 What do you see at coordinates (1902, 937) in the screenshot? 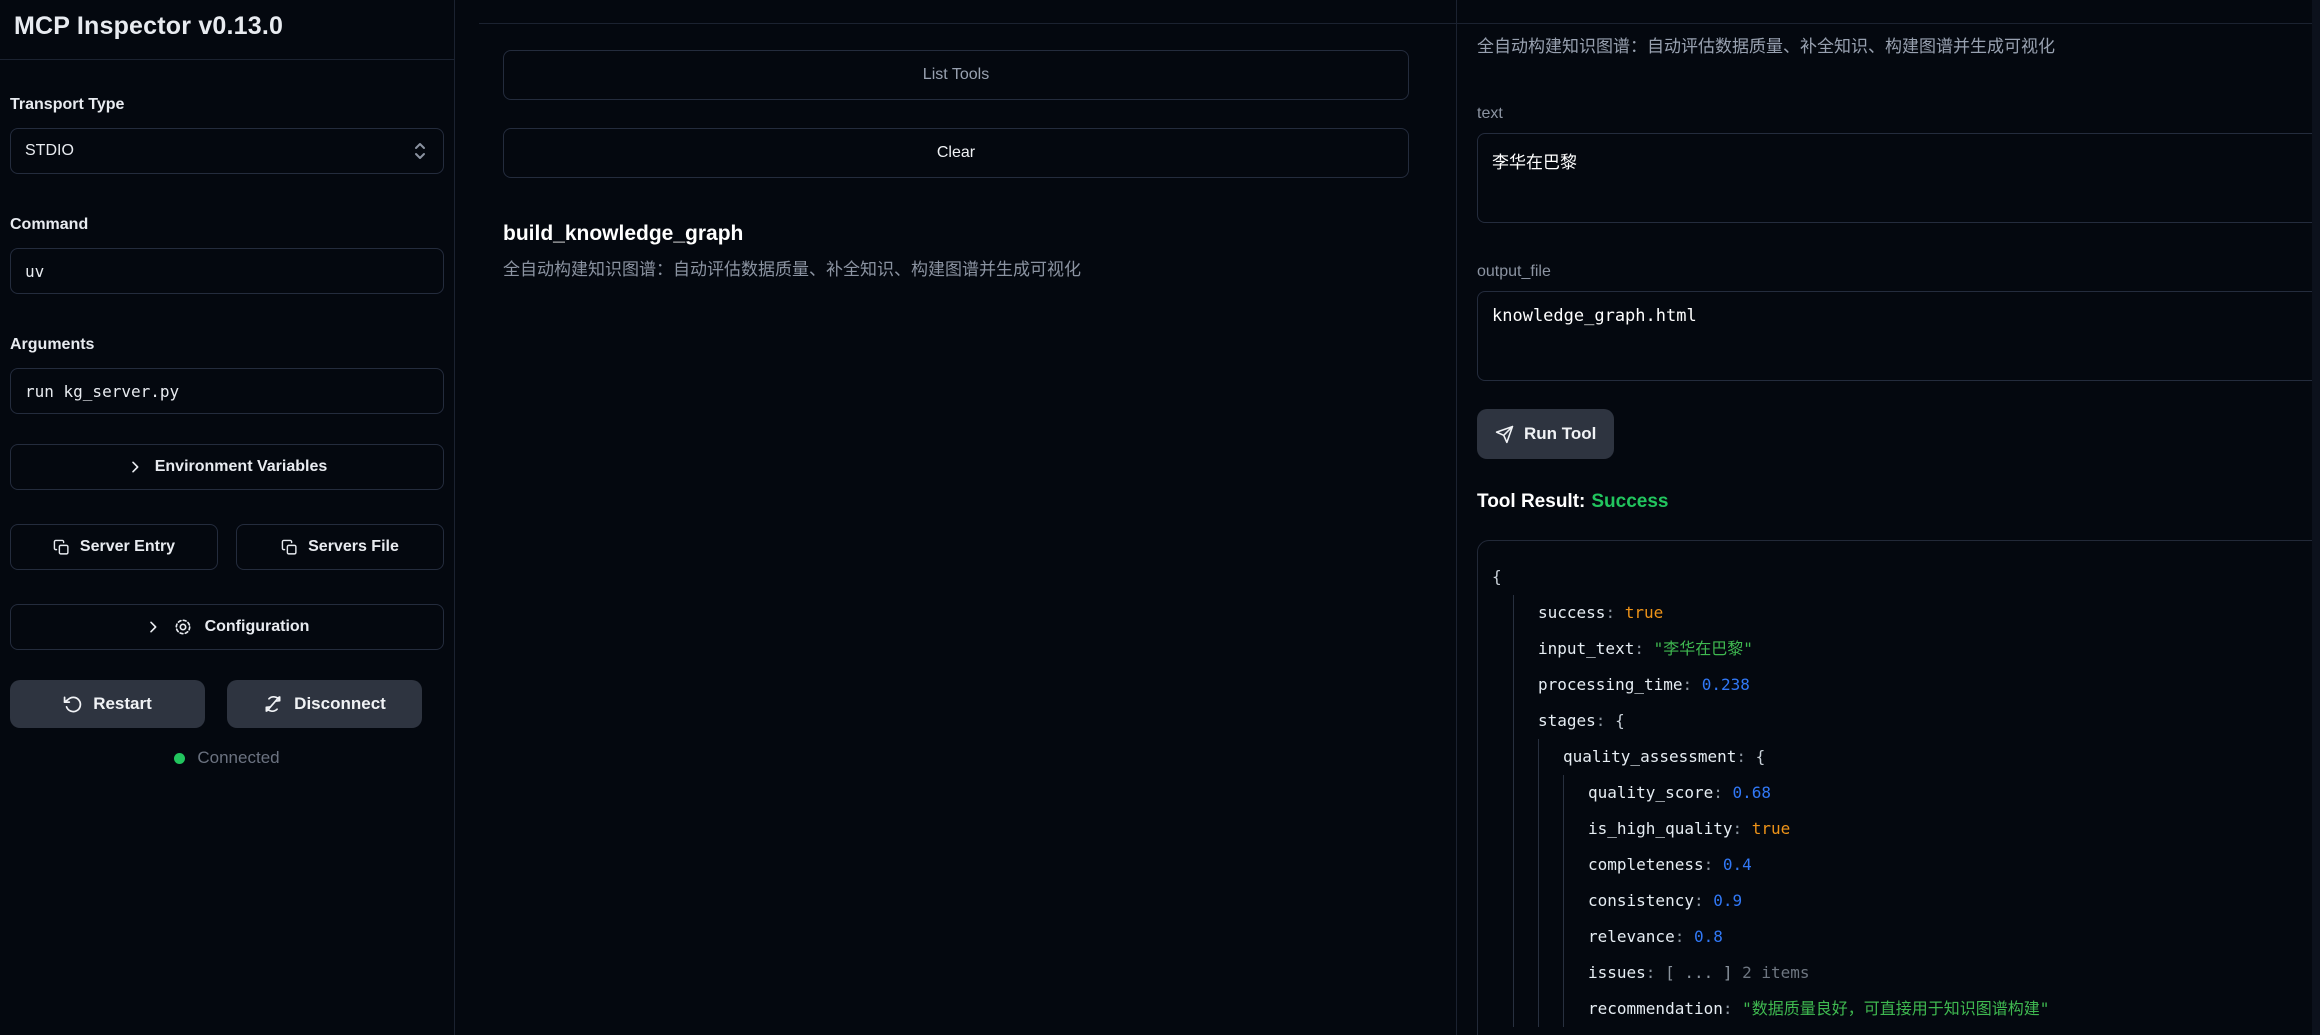
I see `json-line: relevance: 0.8` at bounding box center [1902, 937].